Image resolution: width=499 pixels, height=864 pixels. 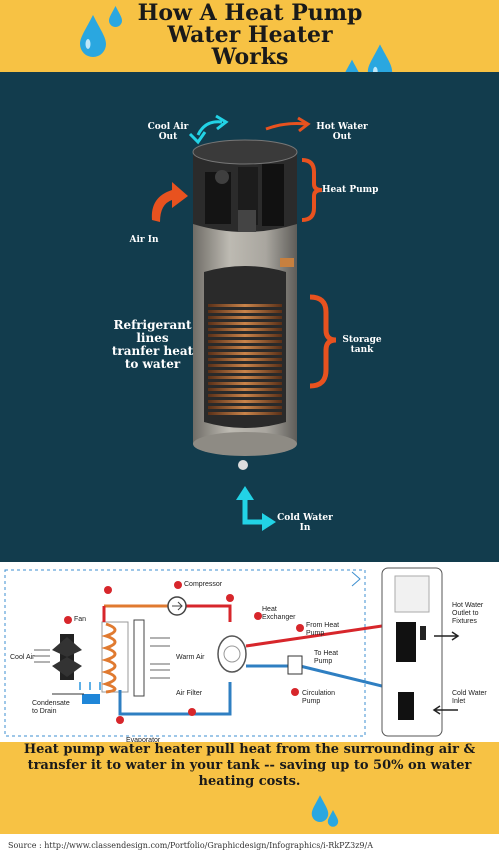 I want to click on cold-water-inlet-label: Cold Water Inlet, so click(x=469, y=698).